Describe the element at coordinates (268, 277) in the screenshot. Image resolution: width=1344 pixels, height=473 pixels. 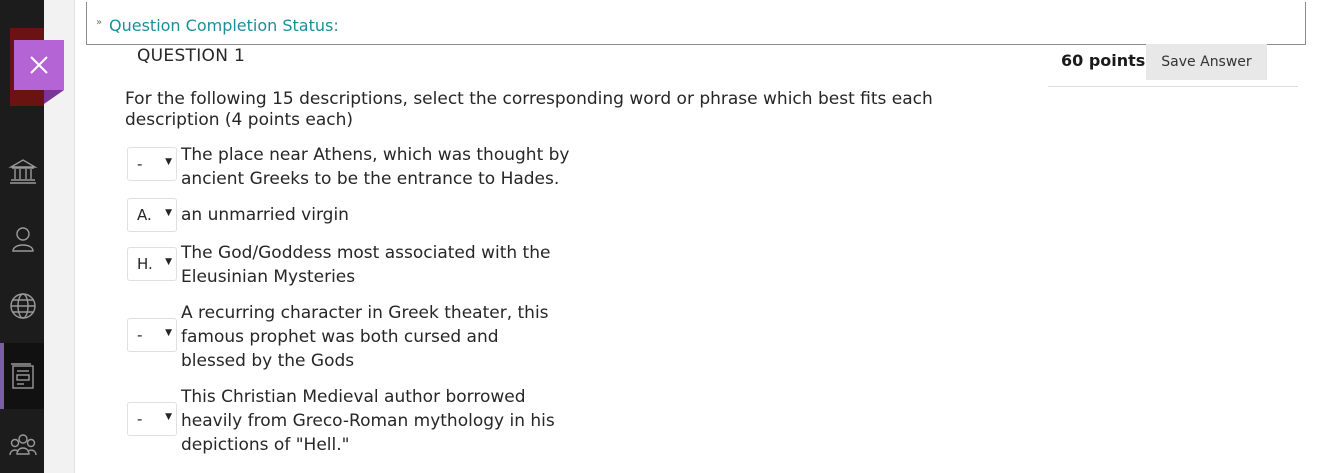
I see `description-line: Eleusinian Mysteries` at that location.